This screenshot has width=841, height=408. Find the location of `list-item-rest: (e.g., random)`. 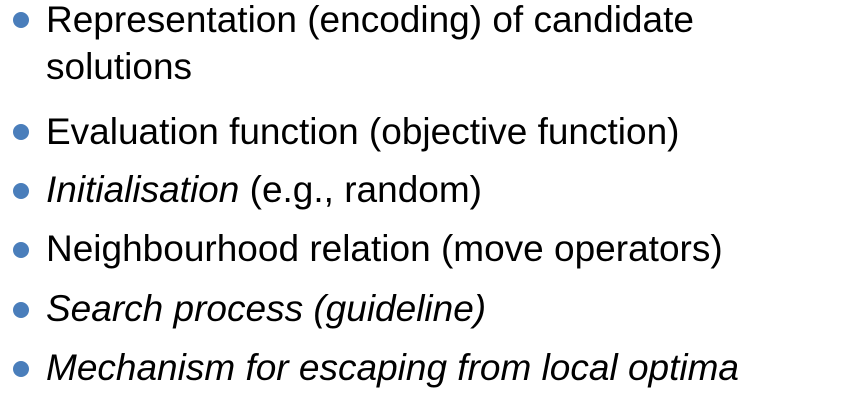

list-item-rest: (e.g., random) is located at coordinates (360, 189).